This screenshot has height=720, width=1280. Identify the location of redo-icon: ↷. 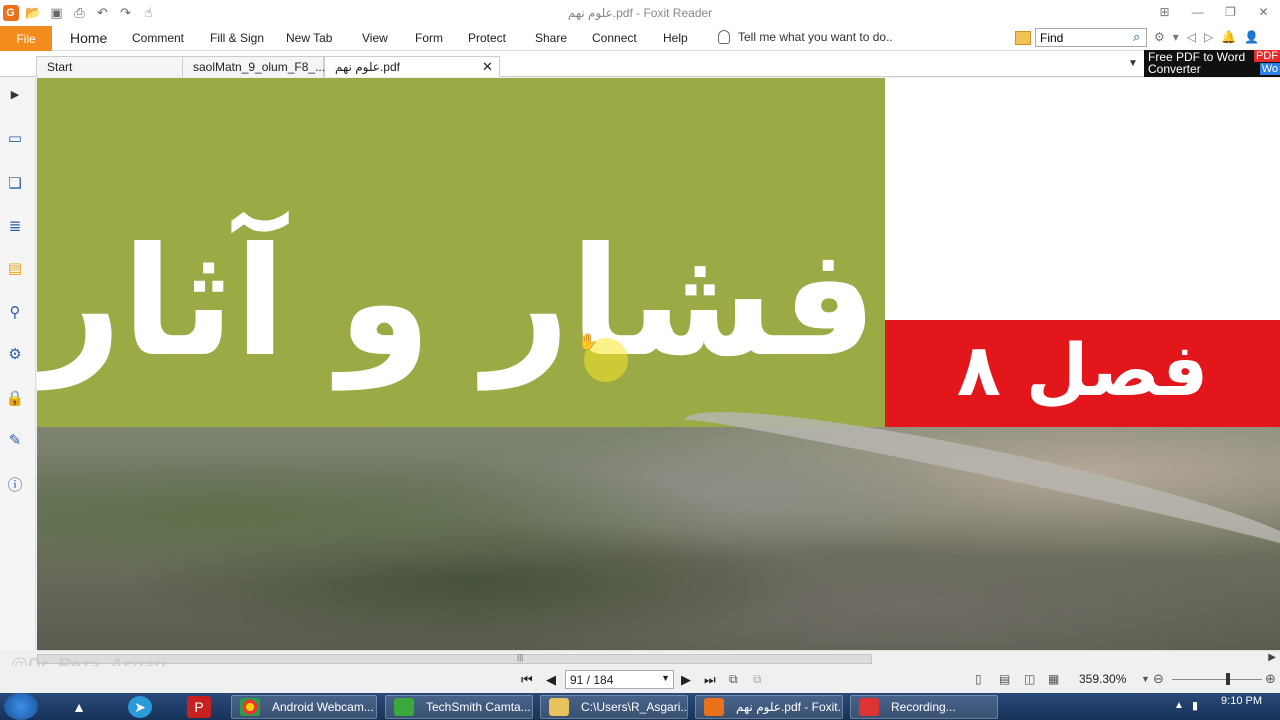
(125, 12).